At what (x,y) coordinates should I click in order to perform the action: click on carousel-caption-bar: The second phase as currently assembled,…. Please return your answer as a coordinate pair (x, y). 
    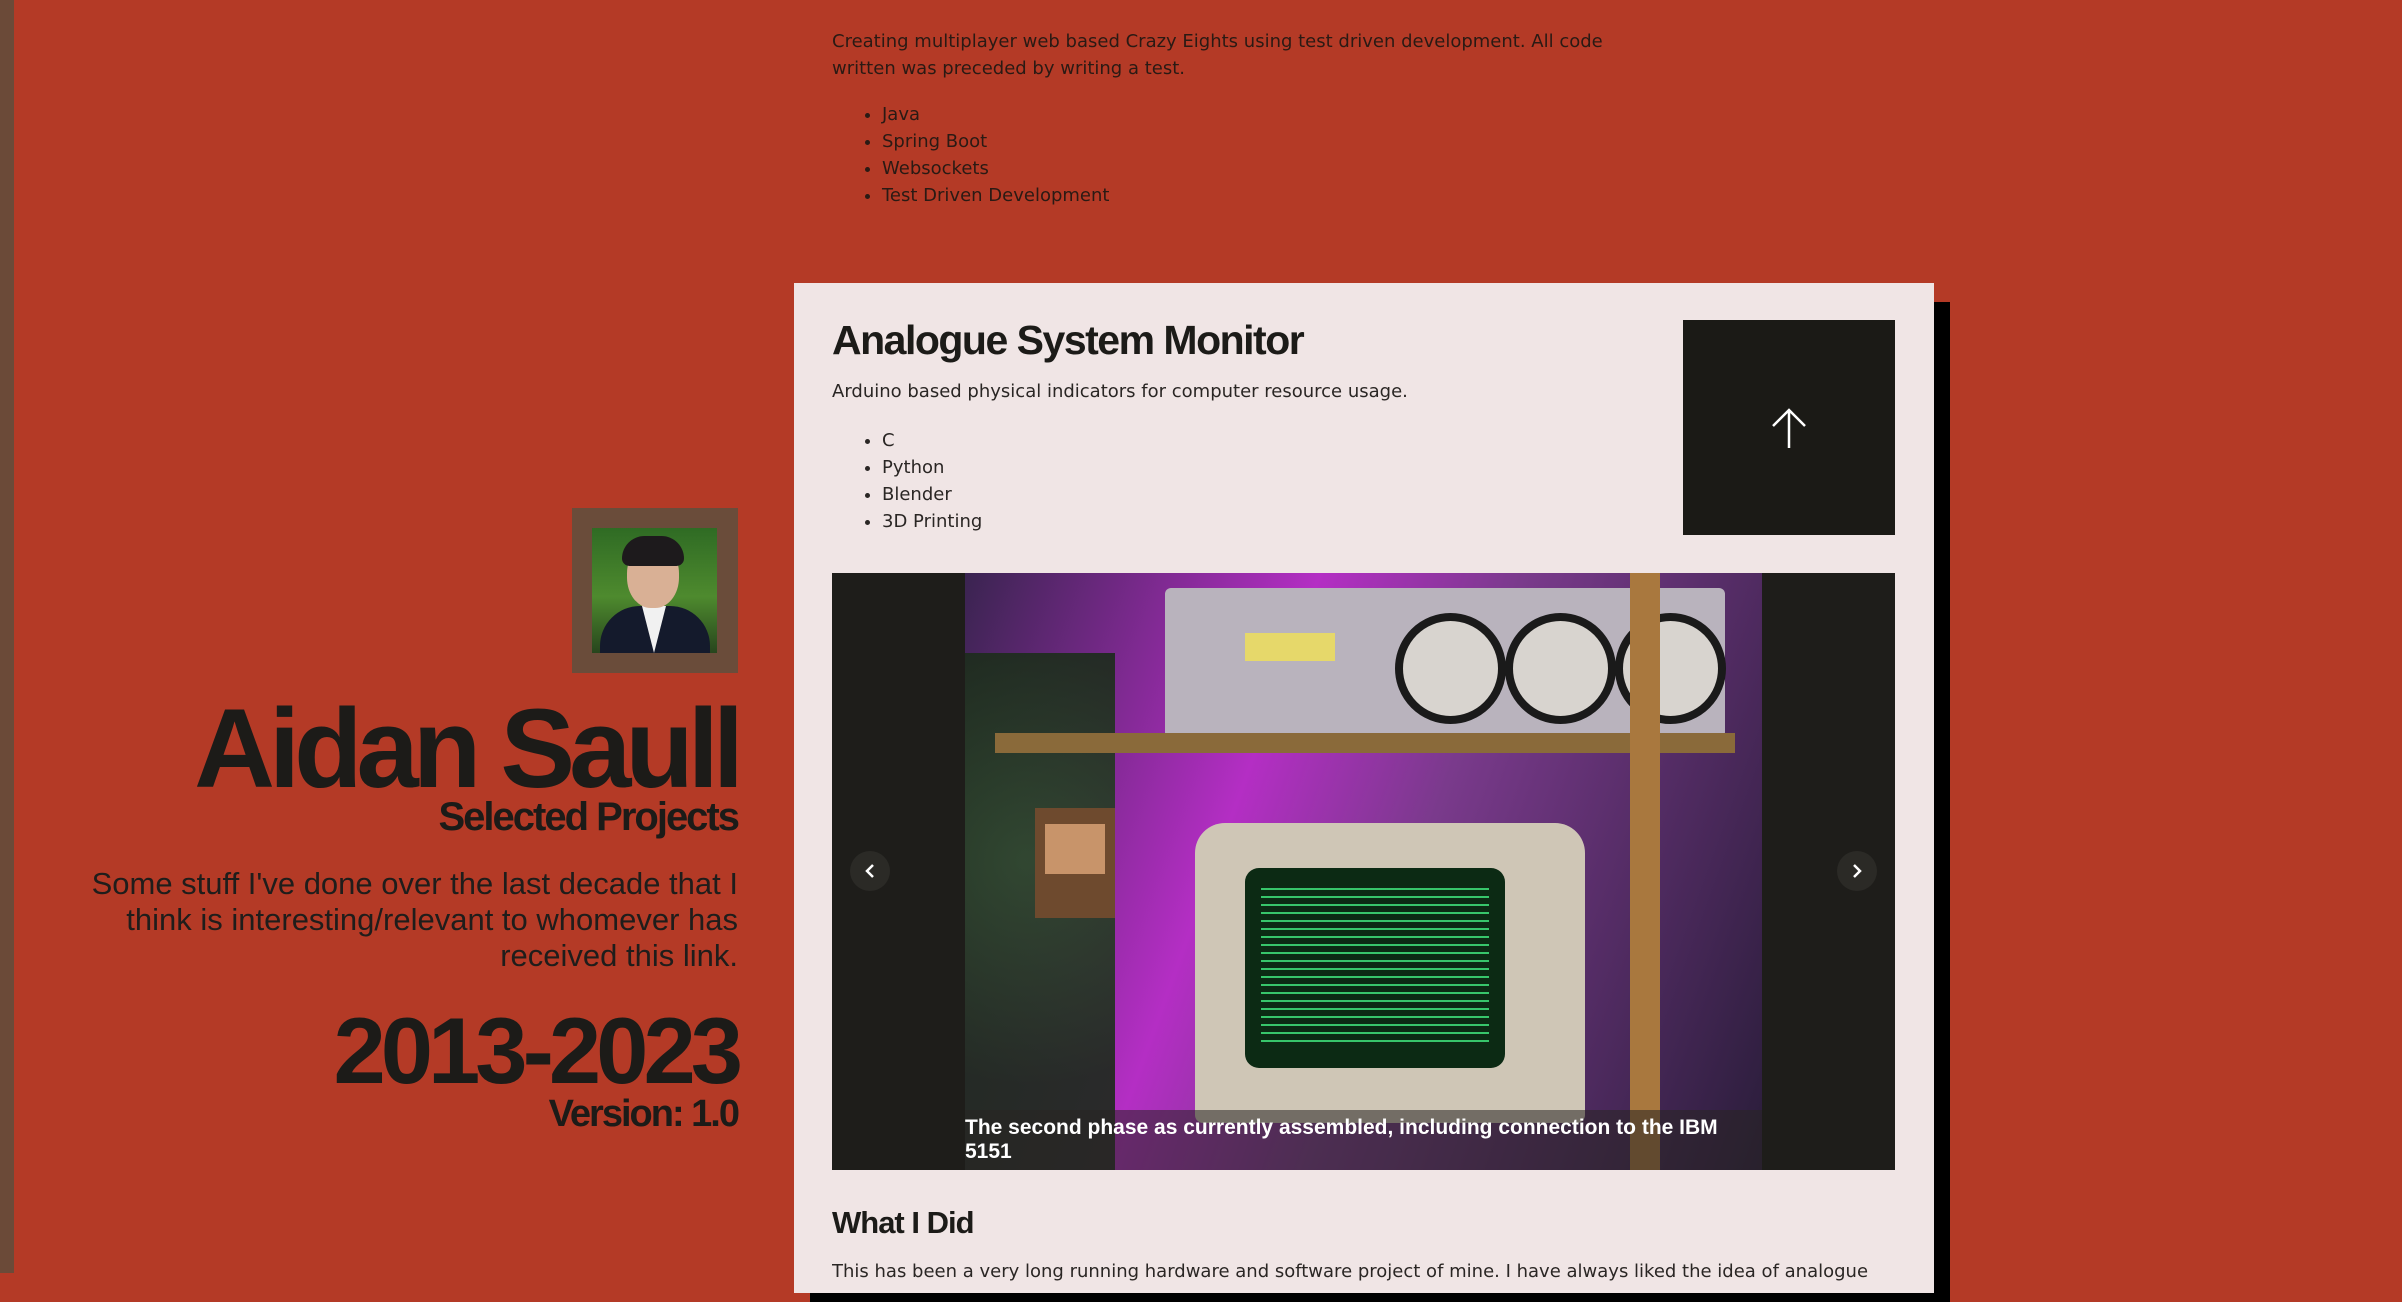
    Looking at the image, I should click on (1363, 1140).